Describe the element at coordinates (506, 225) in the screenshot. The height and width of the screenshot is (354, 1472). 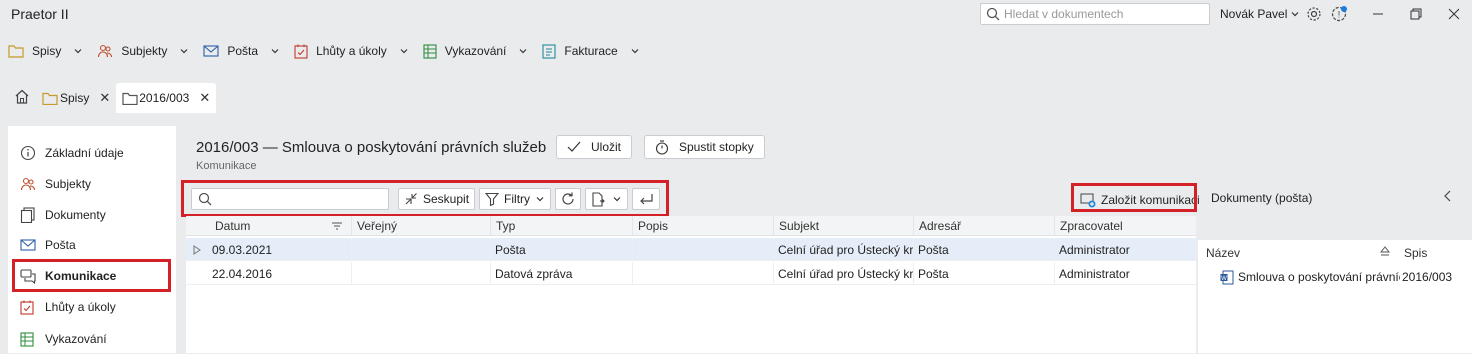
I see `column-typ-label: Typ` at that location.